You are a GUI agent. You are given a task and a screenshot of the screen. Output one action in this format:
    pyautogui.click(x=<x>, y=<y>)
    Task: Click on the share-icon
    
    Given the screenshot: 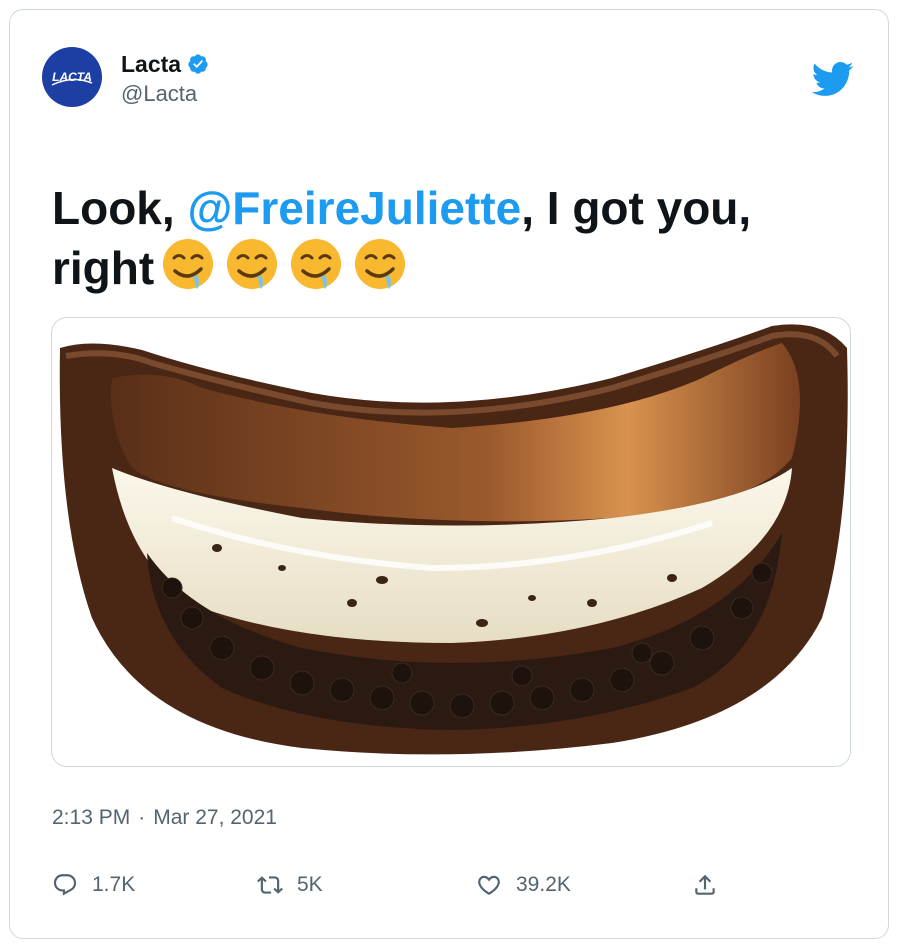 What is the action you would take?
    pyautogui.click(x=705, y=884)
    